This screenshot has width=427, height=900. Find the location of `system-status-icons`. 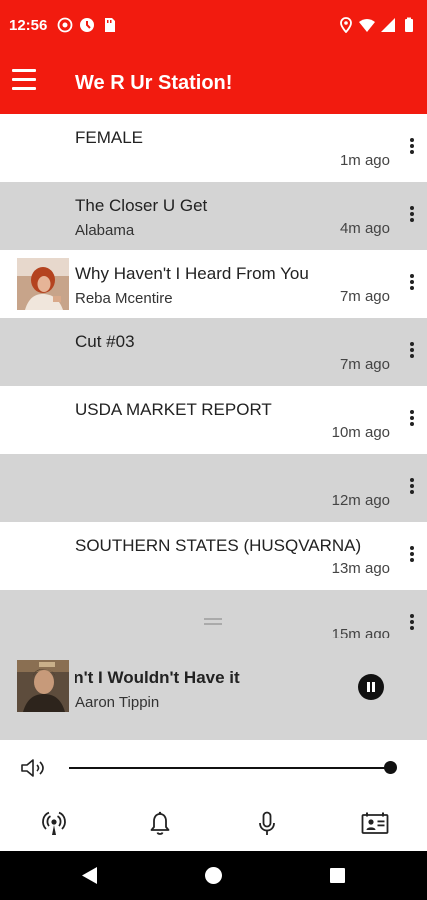

system-status-icons is located at coordinates (377, 25).